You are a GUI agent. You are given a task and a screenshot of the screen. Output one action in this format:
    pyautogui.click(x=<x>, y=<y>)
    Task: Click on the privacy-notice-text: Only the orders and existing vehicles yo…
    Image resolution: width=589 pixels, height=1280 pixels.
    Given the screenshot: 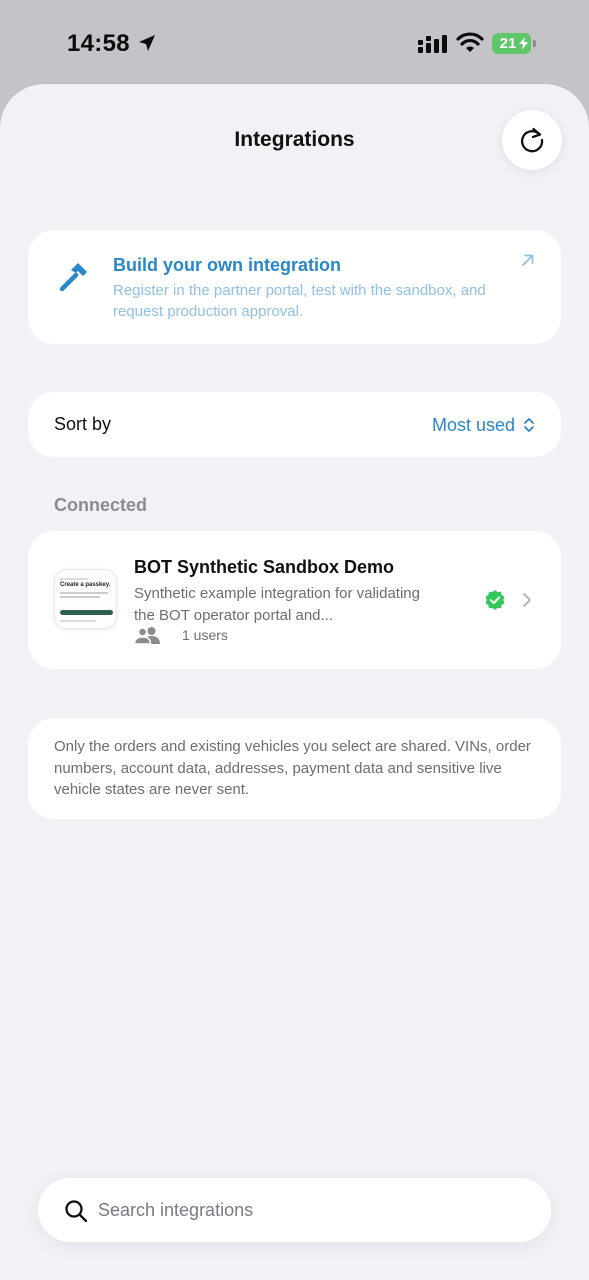 What is the action you would take?
    pyautogui.click(x=292, y=768)
    